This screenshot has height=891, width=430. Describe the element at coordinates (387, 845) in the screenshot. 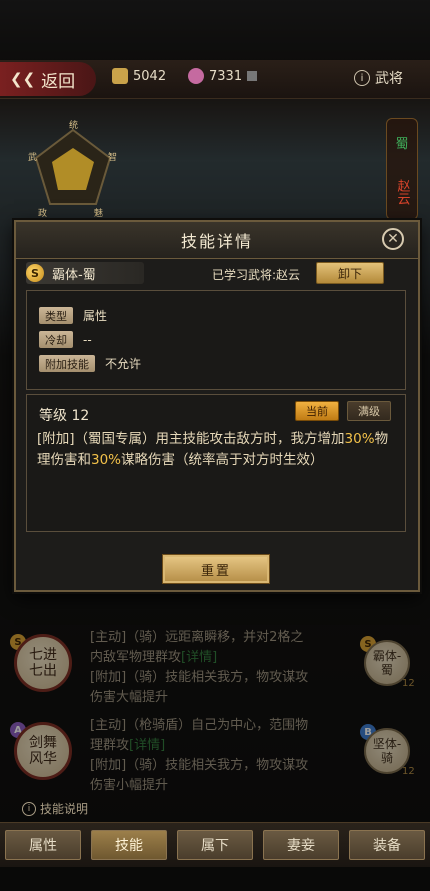

I see `tab-equipment: 装备` at that location.